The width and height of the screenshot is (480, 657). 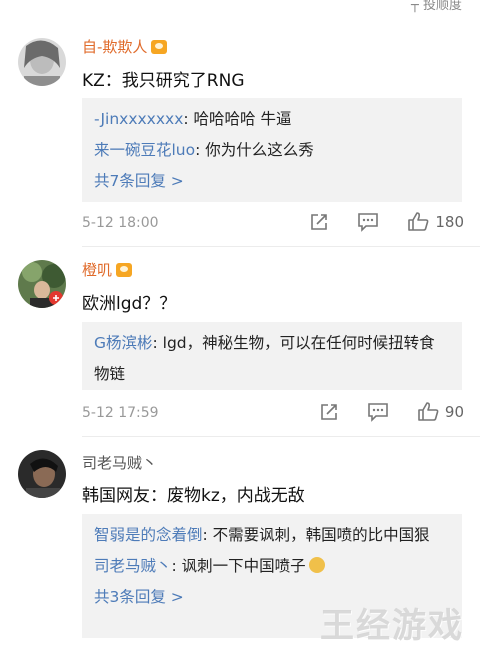 I want to click on avatar, so click(x=42, y=474).